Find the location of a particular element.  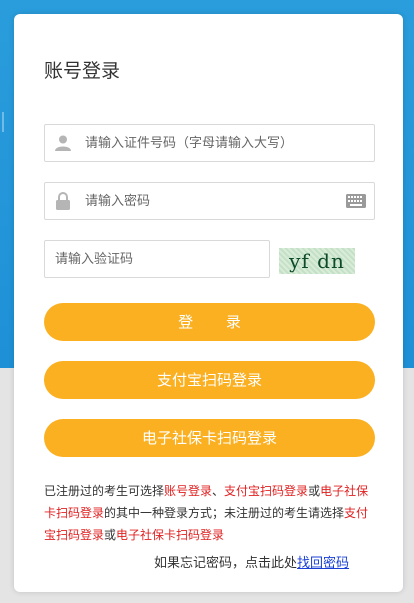

captcha-input is located at coordinates (157, 259).